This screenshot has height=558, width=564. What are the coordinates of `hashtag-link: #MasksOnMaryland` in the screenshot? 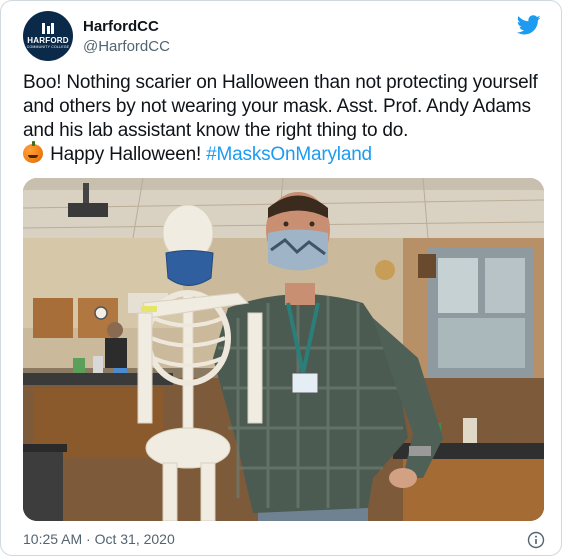 It's located at (289, 154).